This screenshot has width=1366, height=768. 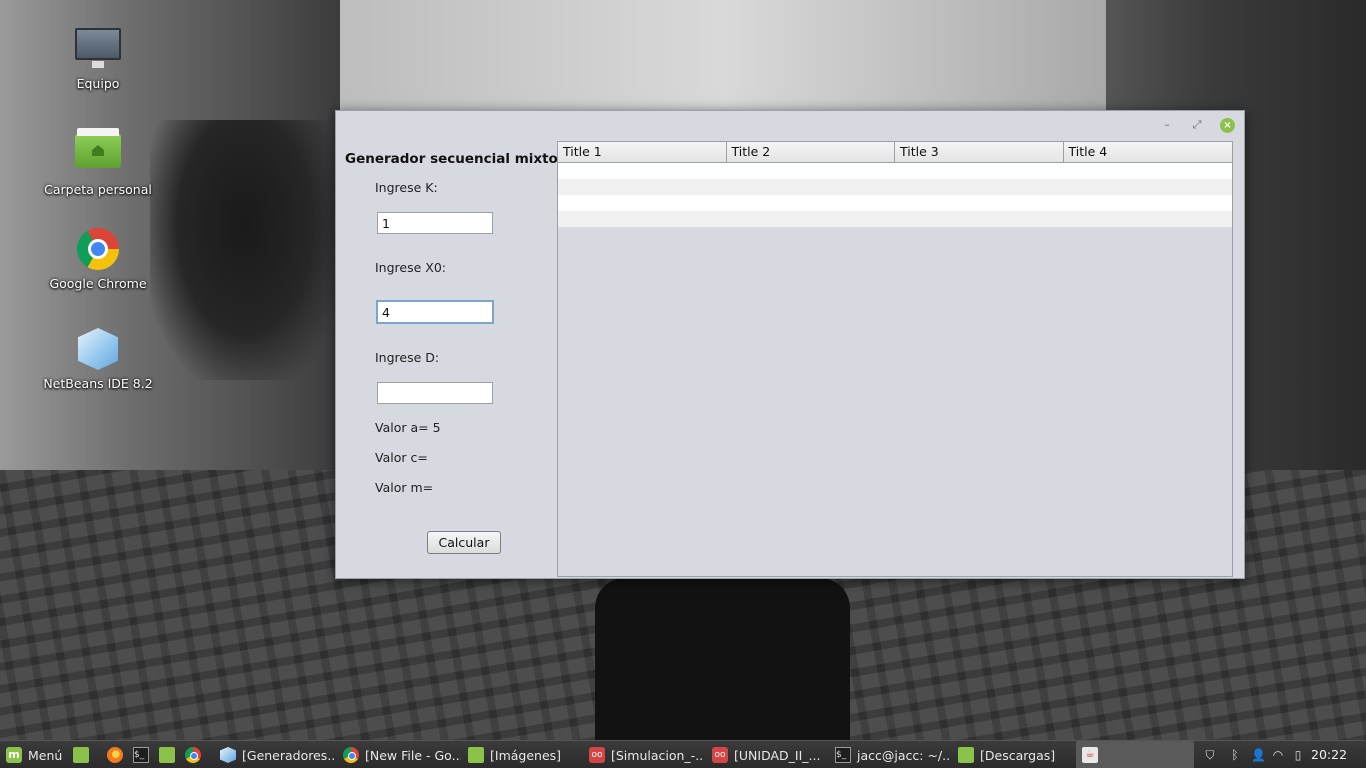 I want to click on shield-icon: ⛉, so click(x=1210, y=755).